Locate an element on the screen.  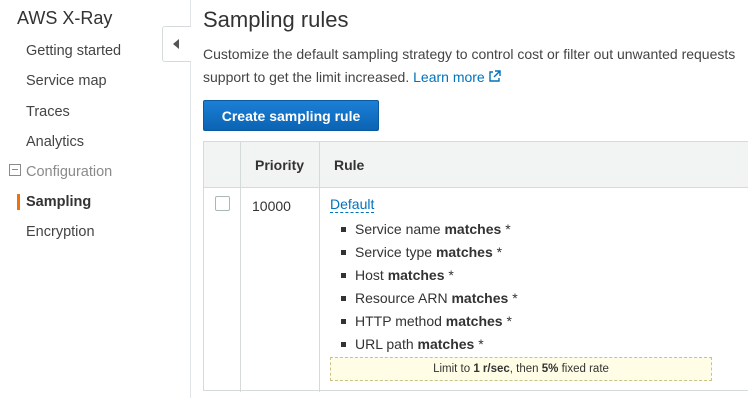
condition-field: URL path is located at coordinates (384, 344).